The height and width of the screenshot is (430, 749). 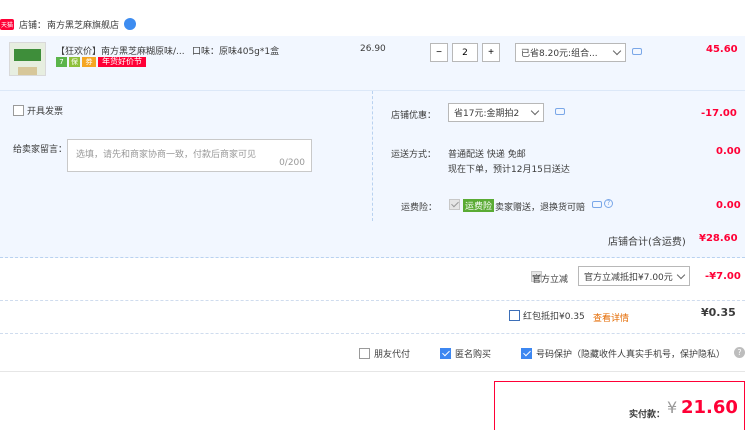 What do you see at coordinates (628, 277) in the screenshot?
I see `official-discount-value: 官方立减抵扣¥7.00元` at bounding box center [628, 277].